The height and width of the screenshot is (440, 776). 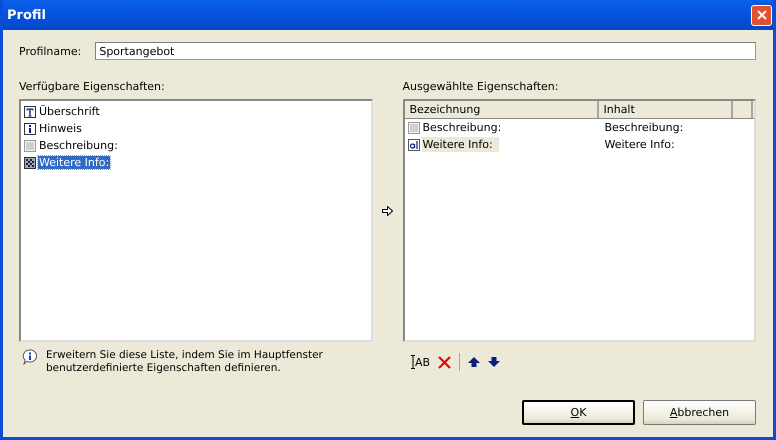 What do you see at coordinates (578, 412) in the screenshot?
I see `dialog-button: OK` at bounding box center [578, 412].